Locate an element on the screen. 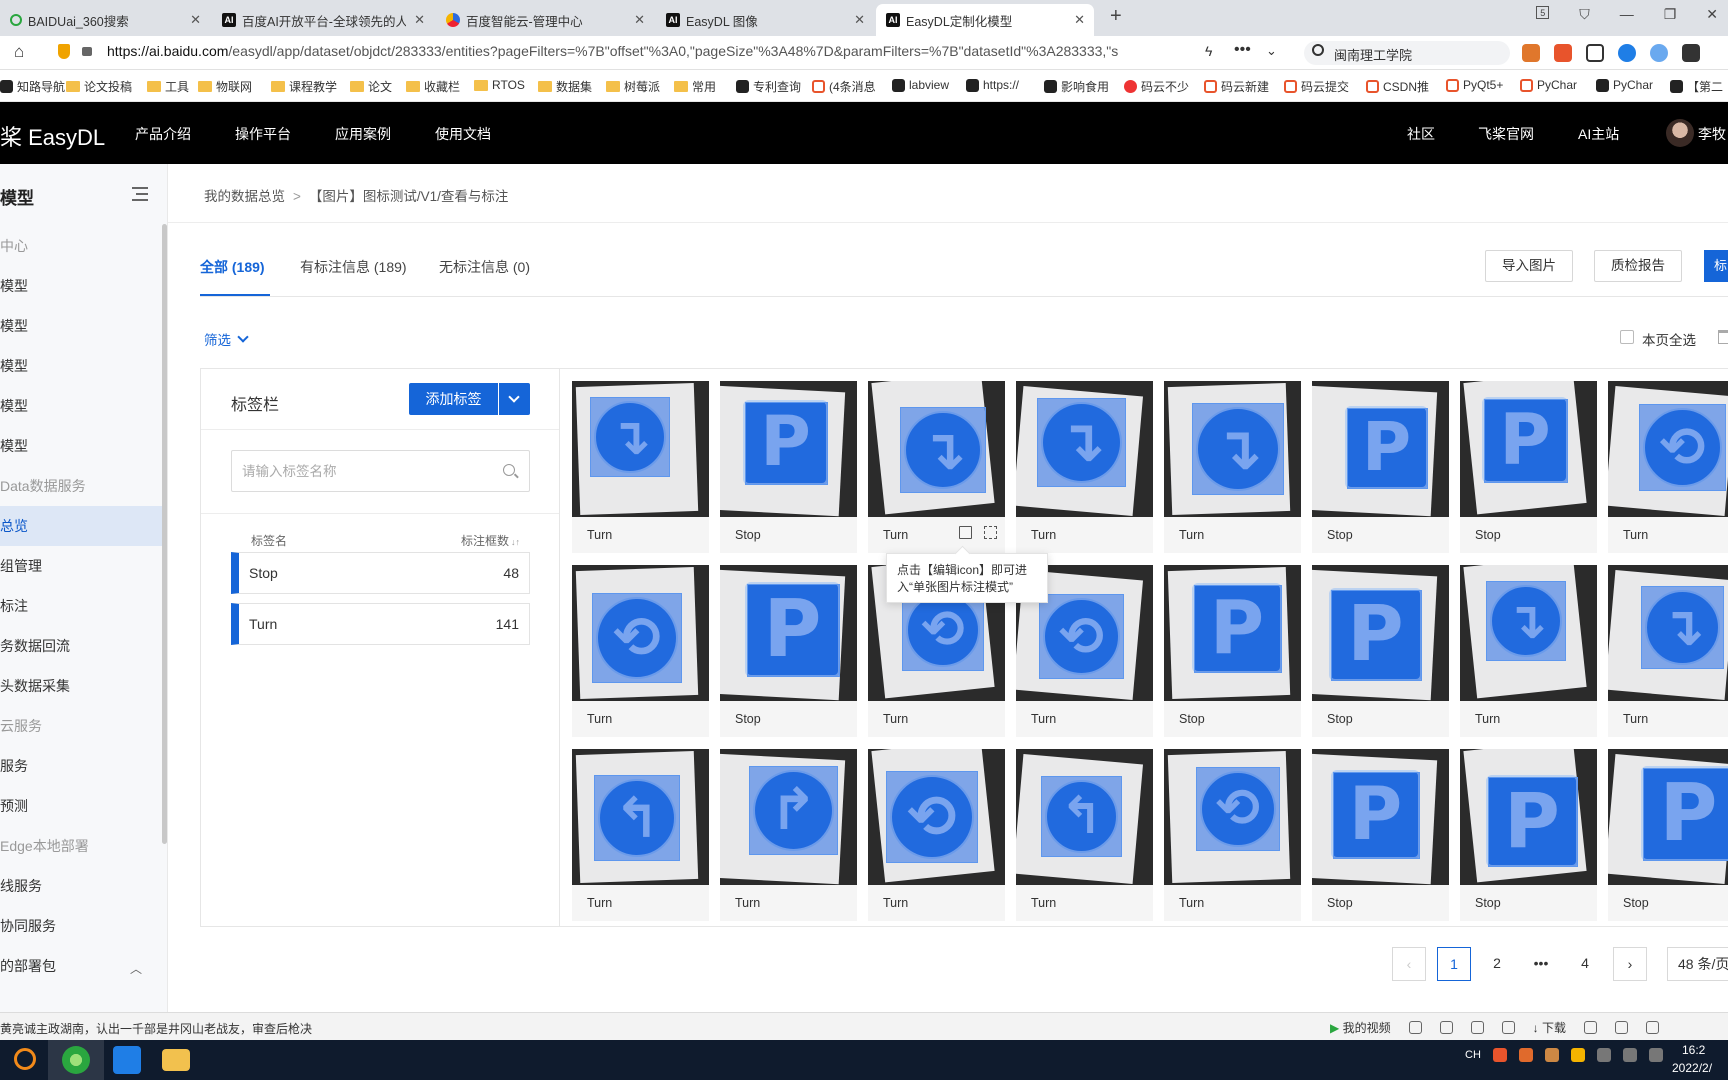  window-icon is located at coordinates (1652, 1027).